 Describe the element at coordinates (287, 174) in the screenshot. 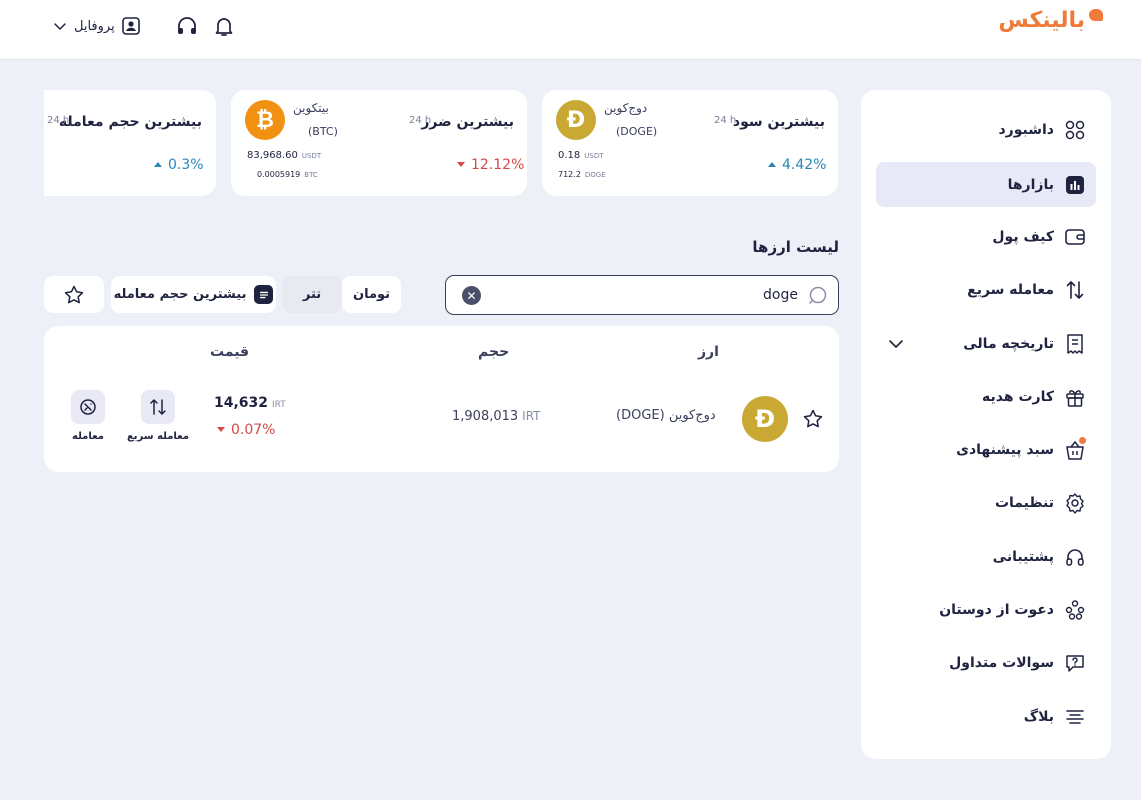

I see `price-btc: 0.0005919 BTC` at that location.